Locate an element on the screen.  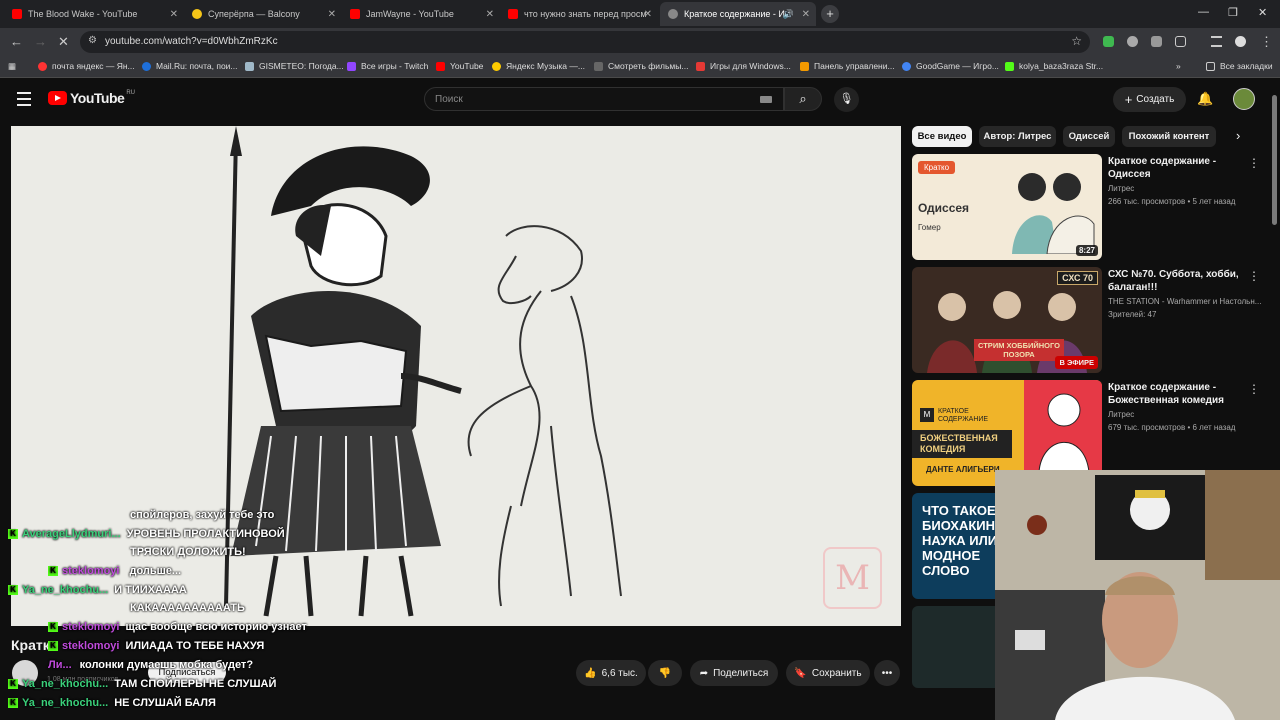
bookmark-twitch: Все игры - Twitch is located at coordinates (387, 66).